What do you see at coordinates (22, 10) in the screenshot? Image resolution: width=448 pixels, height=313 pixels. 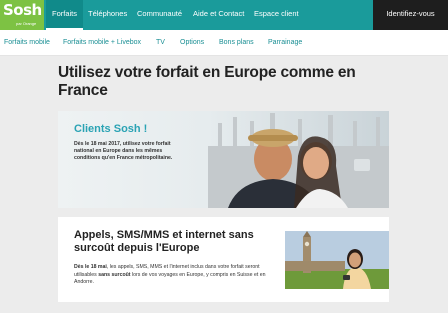 I see `logo-wordmark: Sosh` at bounding box center [22, 10].